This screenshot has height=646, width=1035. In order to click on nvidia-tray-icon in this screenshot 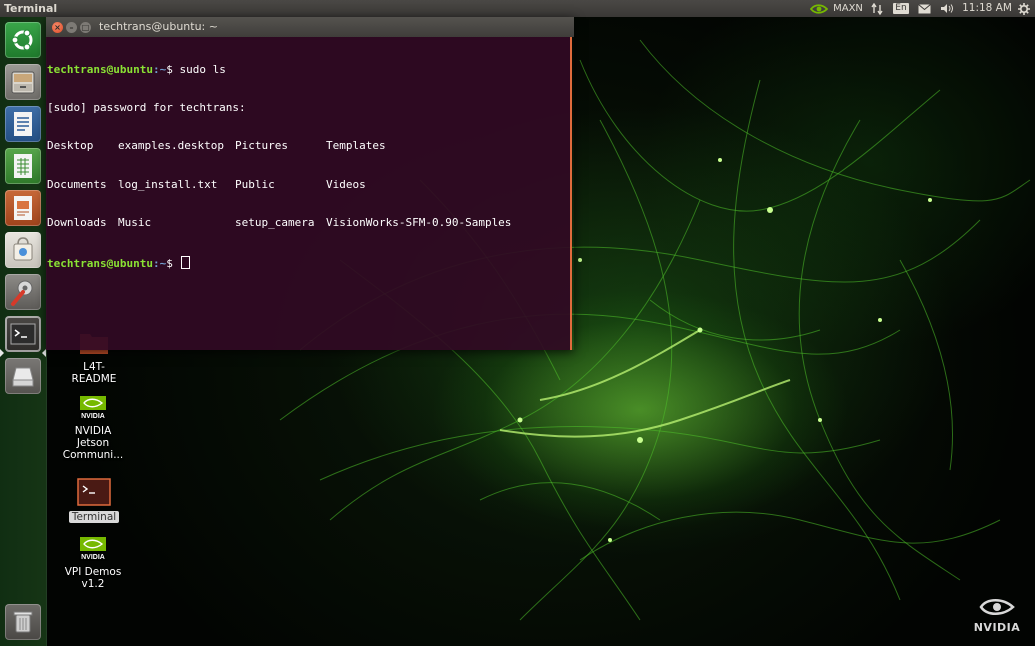, I will do `click(819, 8)`.